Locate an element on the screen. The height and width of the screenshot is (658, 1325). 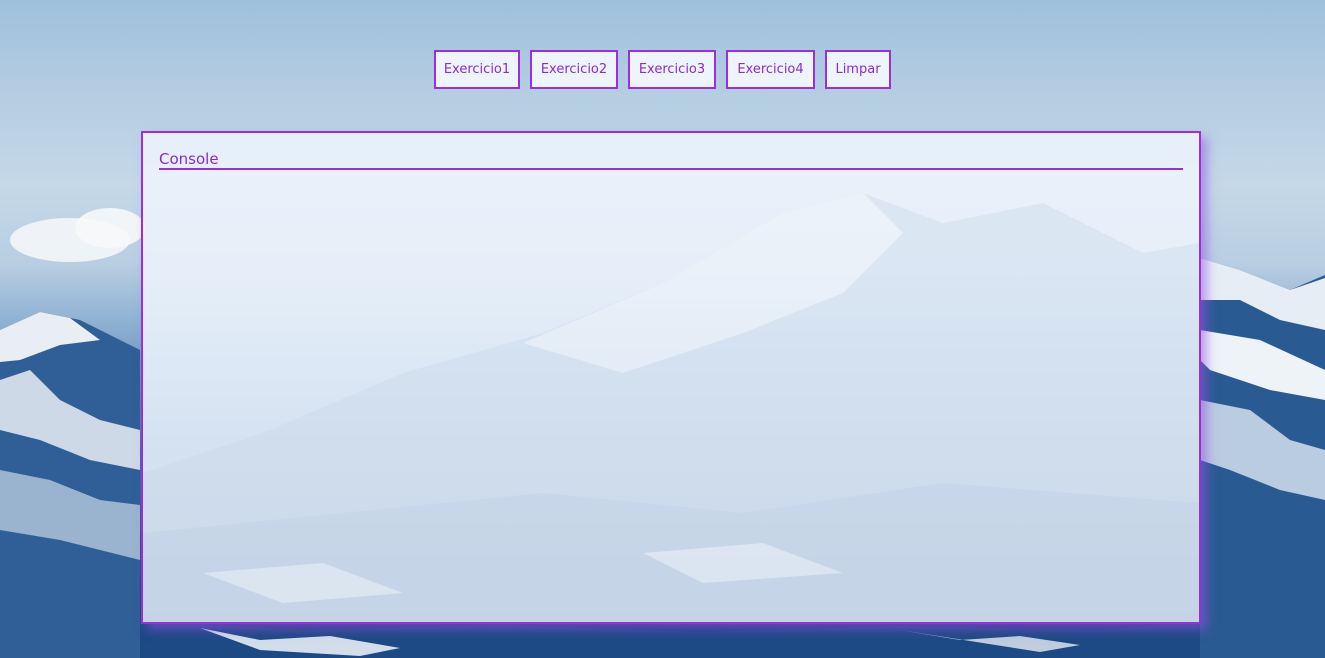
exercicio4-button: Exercicio4 is located at coordinates (770, 69).